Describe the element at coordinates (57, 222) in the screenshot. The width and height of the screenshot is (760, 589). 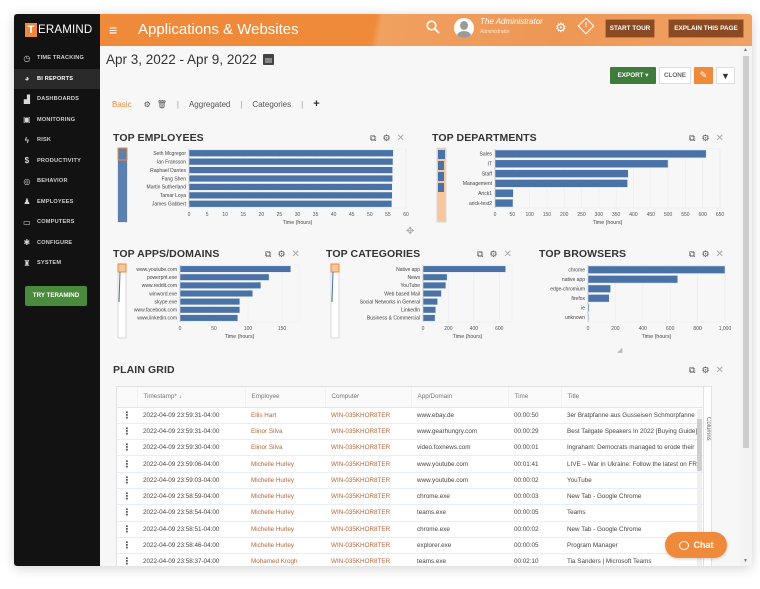
I see `sidebar-item-computers: ▭ COMPUTERS` at that location.